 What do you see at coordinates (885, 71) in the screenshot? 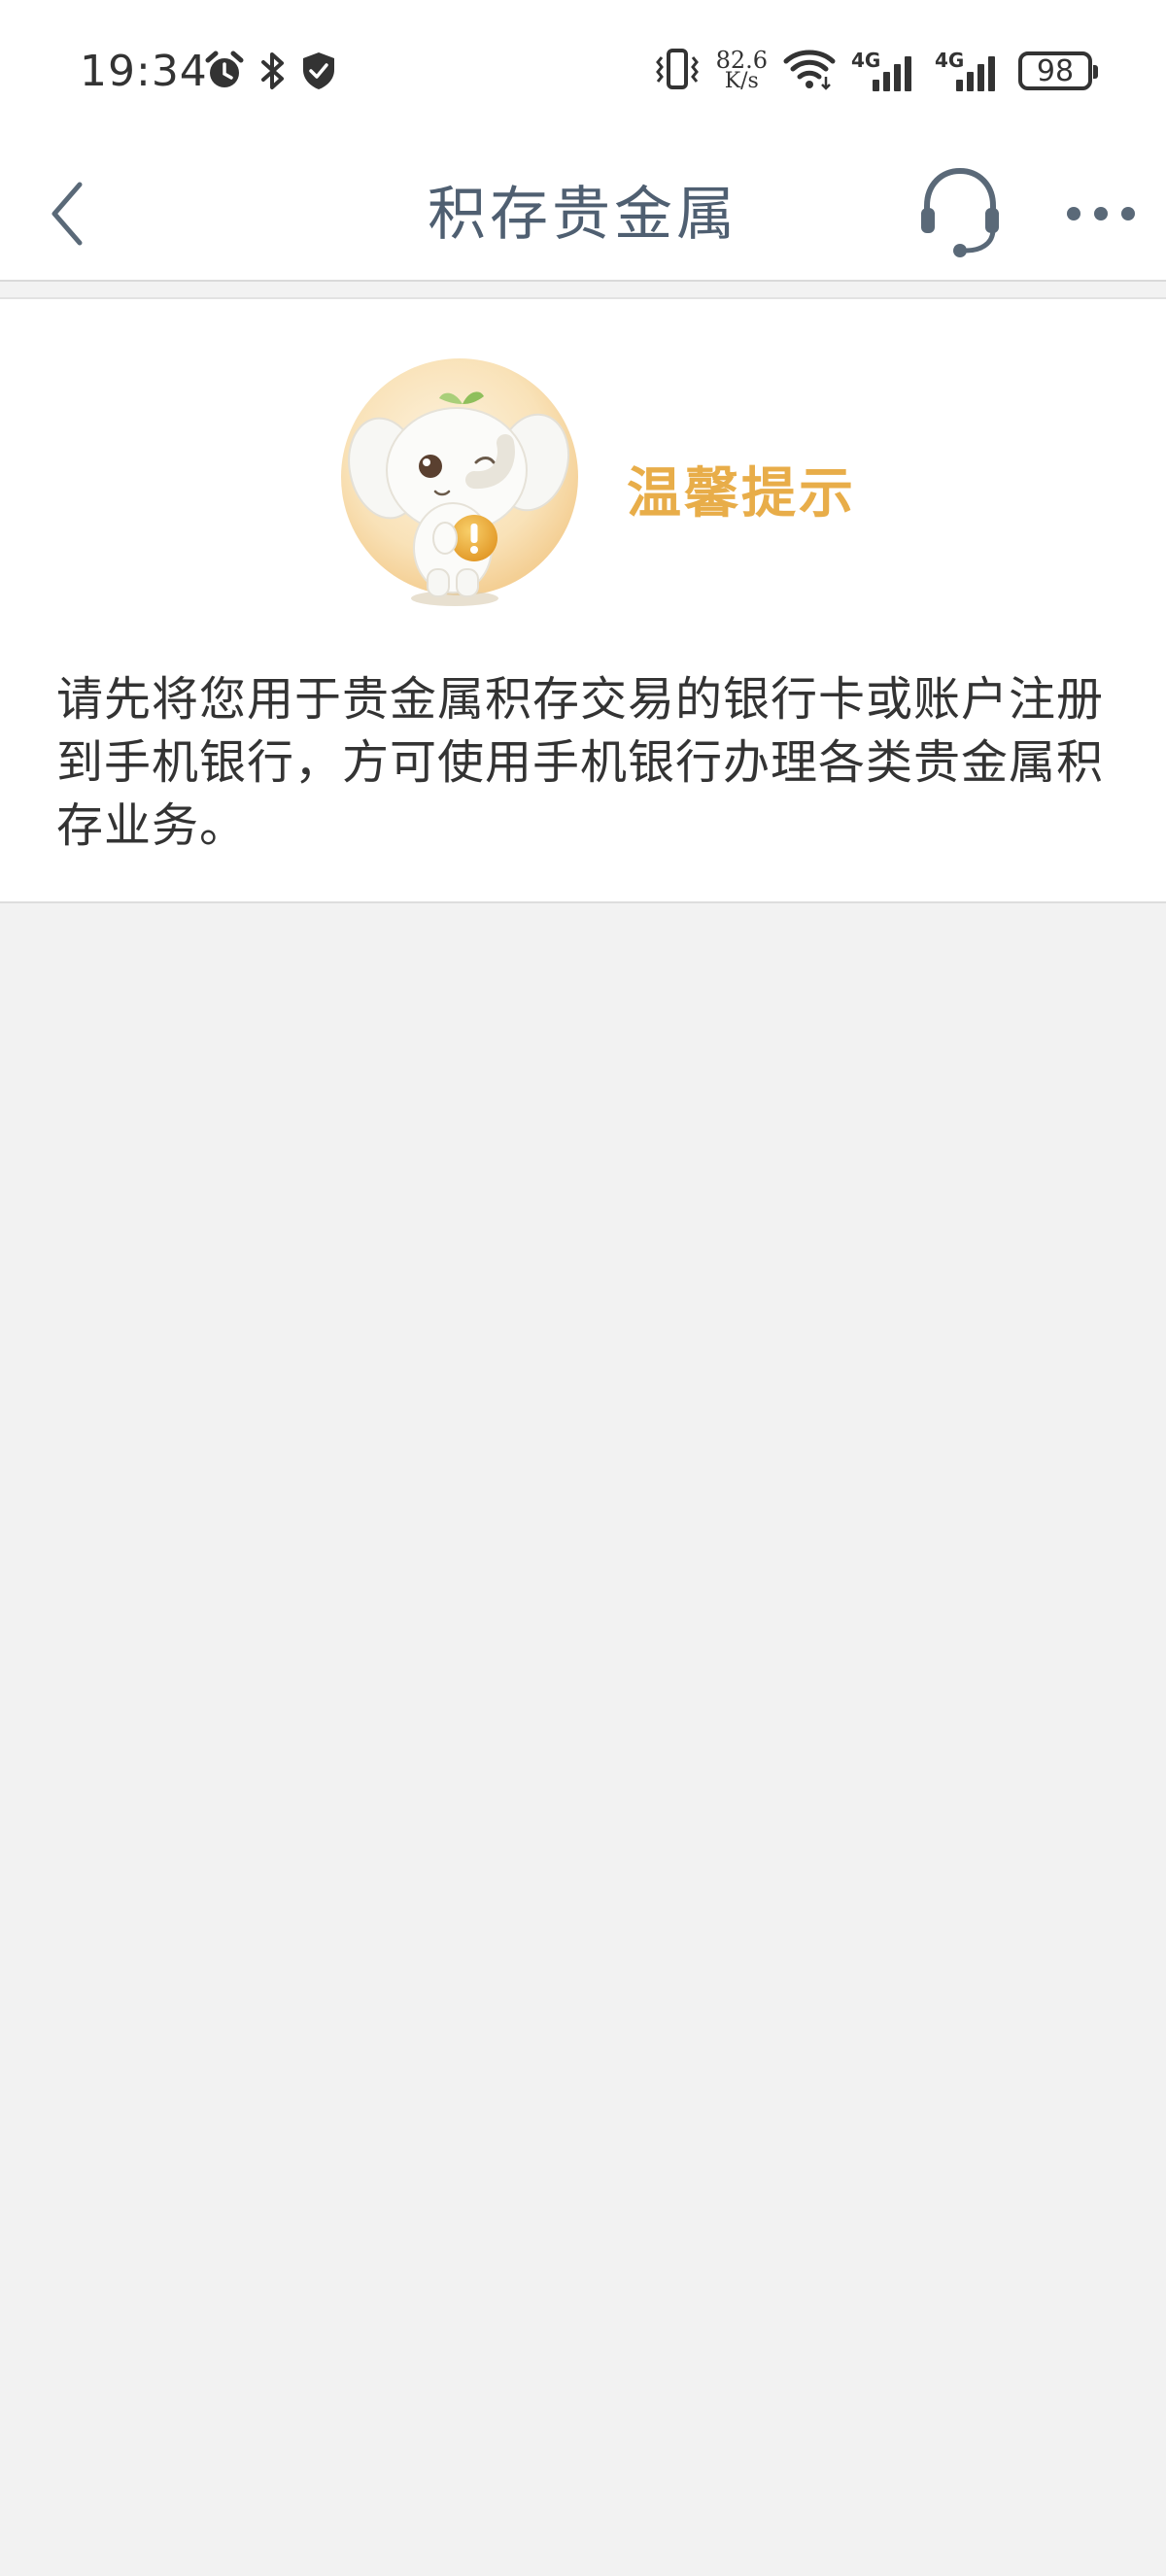
I see `signal-icon-sim1: 4G` at bounding box center [885, 71].